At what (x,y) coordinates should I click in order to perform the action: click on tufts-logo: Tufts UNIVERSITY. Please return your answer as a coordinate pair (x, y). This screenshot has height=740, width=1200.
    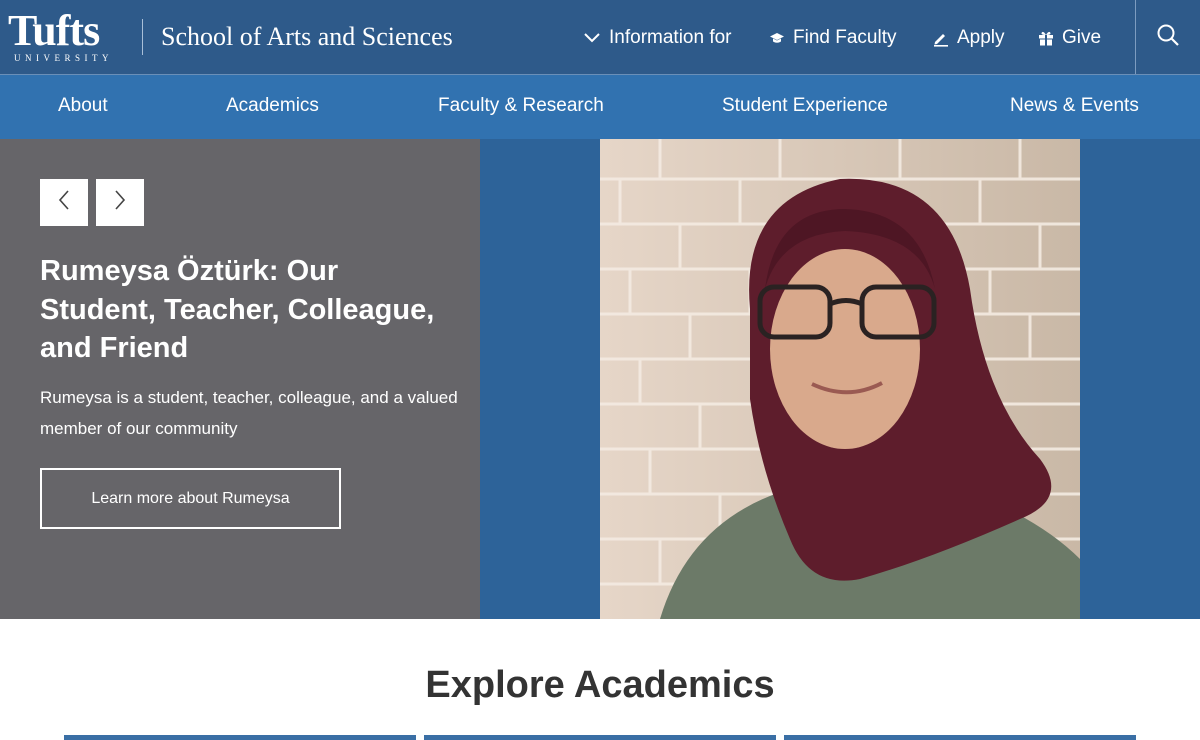
    Looking at the image, I should click on (67, 35).